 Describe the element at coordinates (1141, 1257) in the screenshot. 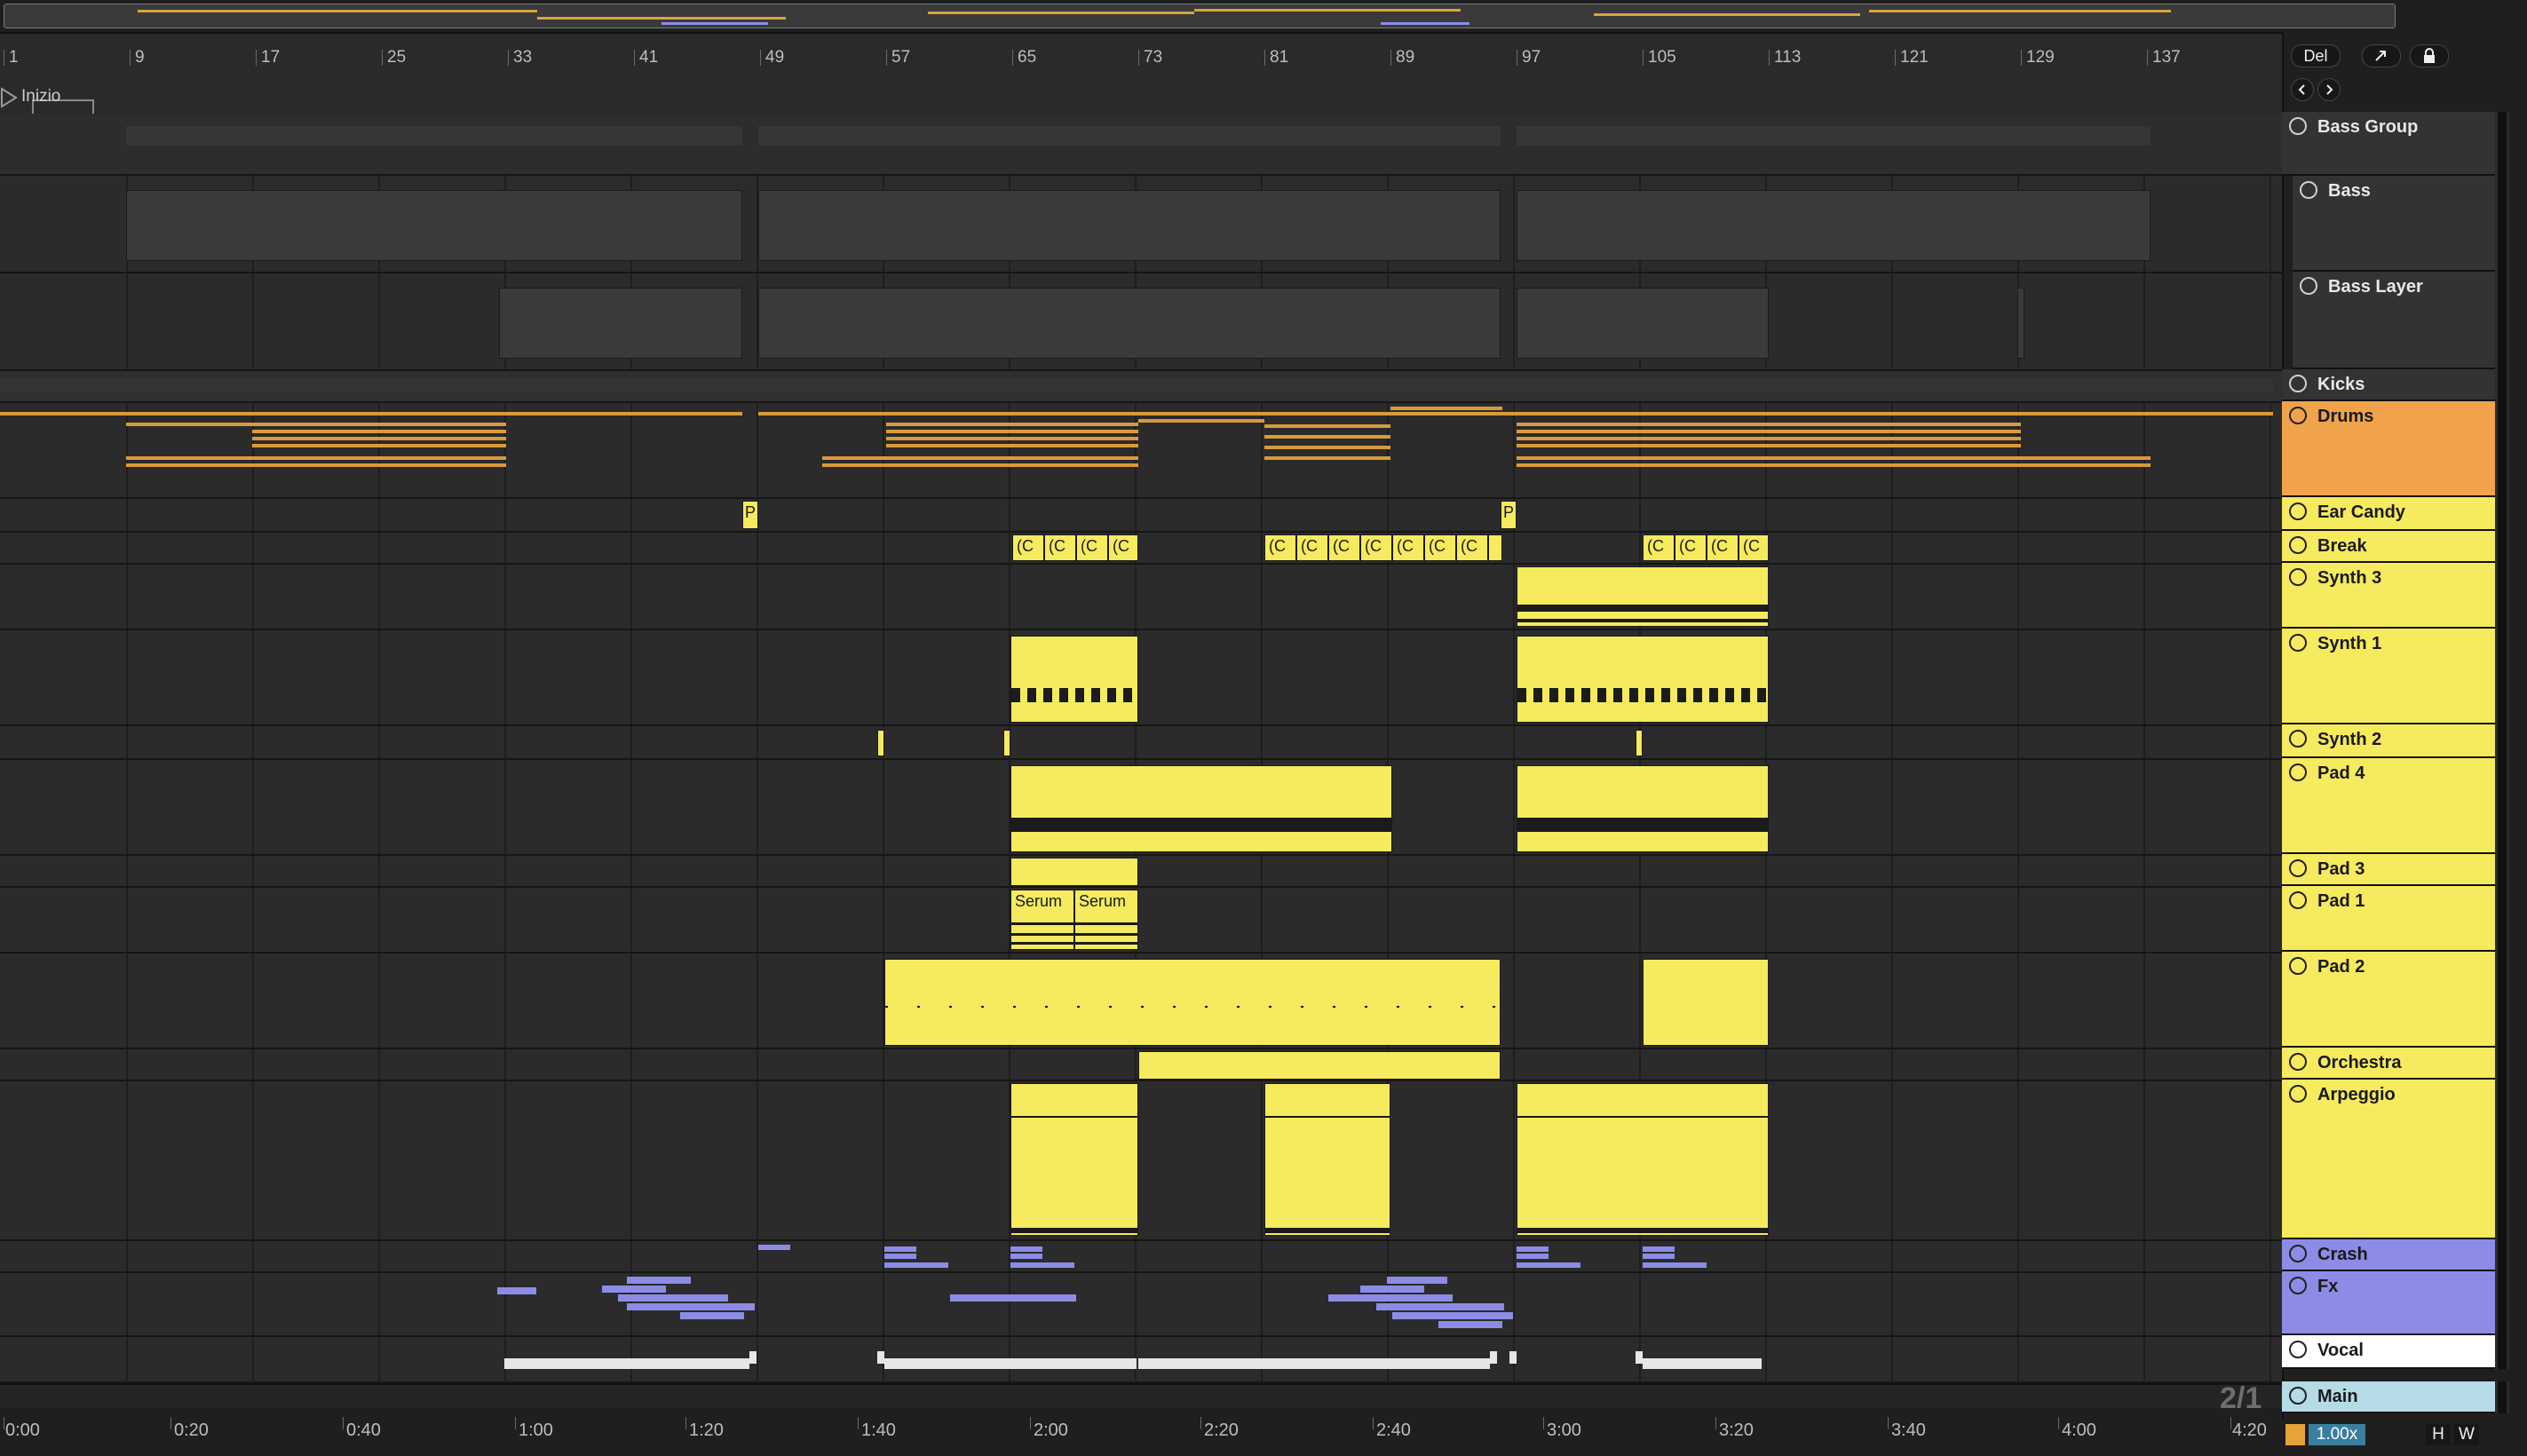

I see `lane-crash` at that location.